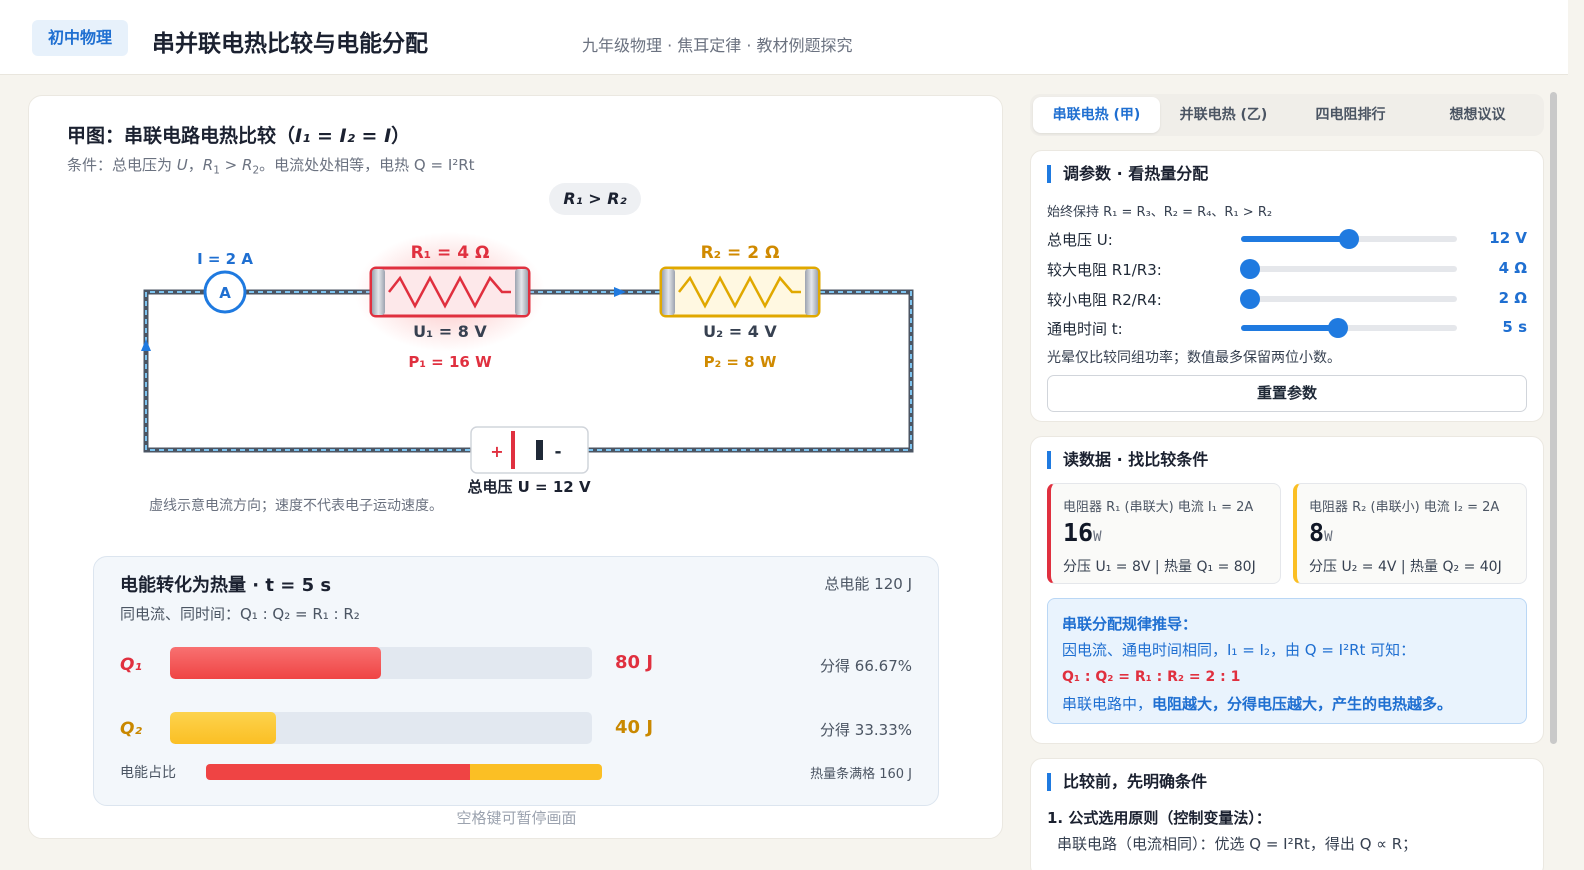  Describe the element at coordinates (740, 253) in the screenshot. I see `r2-label: R₂ = 2 Ω` at that location.